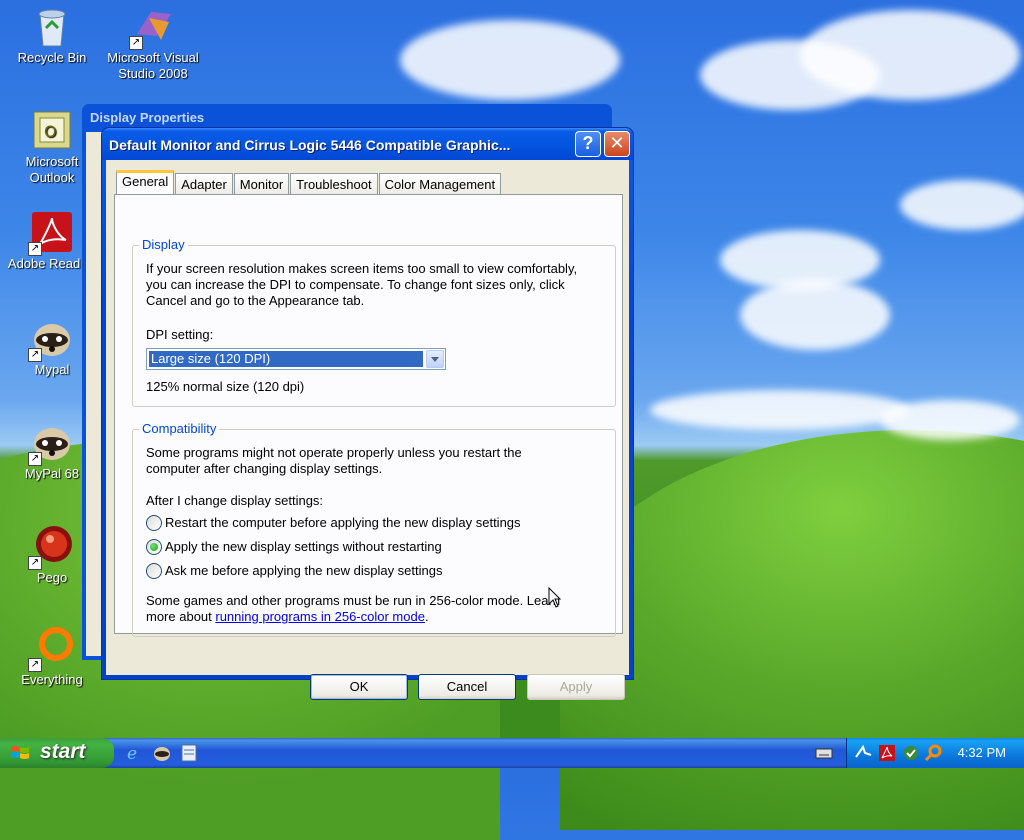  What do you see at coordinates (189, 753) in the screenshot?
I see `notepad-icon` at bounding box center [189, 753].